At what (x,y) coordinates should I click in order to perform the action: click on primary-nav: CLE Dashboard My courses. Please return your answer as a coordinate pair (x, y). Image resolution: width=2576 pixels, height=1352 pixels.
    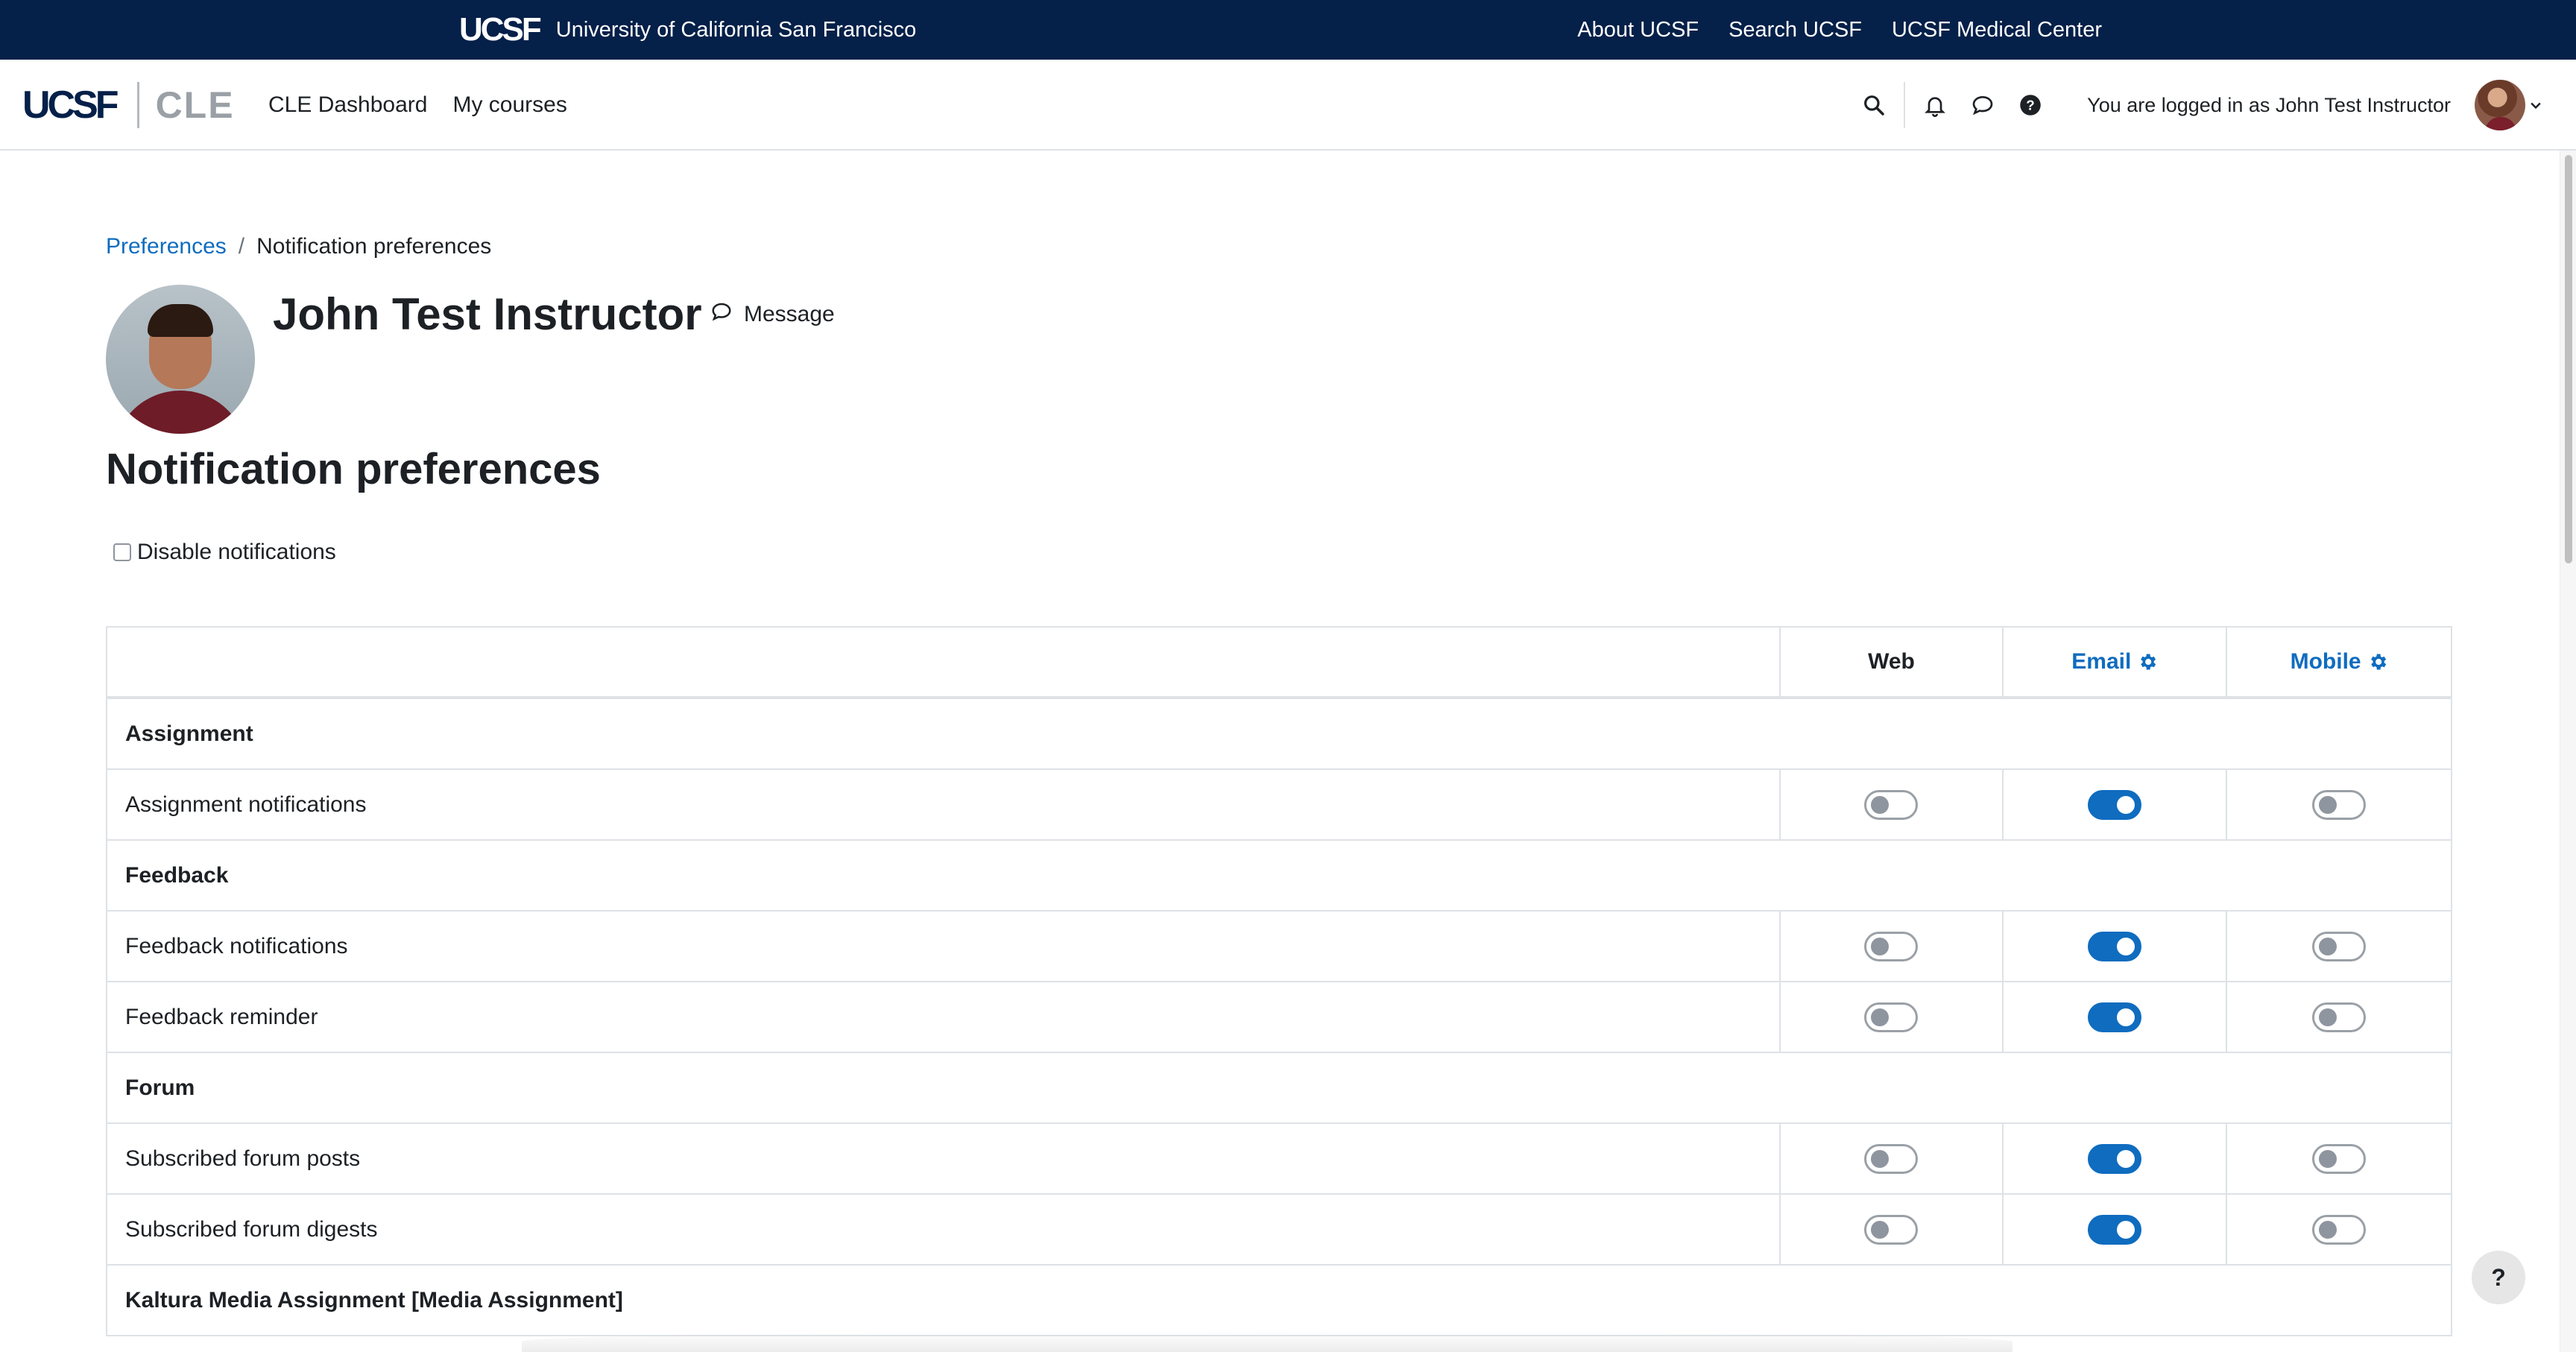
    Looking at the image, I should click on (418, 105).